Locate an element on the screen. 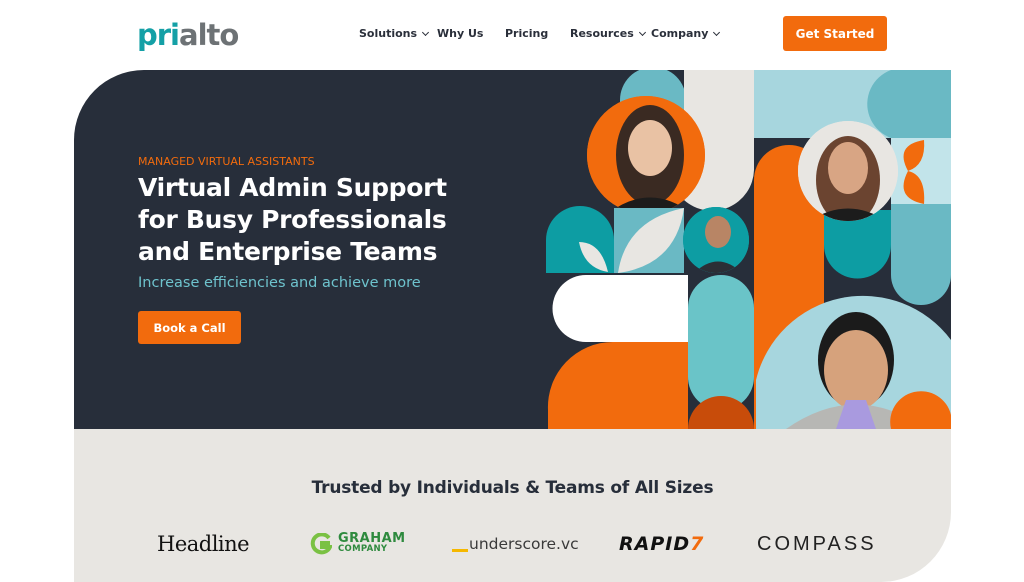  brand-logo-headline: Headline is located at coordinates (203, 544).